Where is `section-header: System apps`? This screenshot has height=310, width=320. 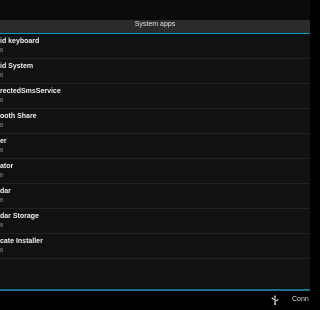
section-header: System apps is located at coordinates (155, 27).